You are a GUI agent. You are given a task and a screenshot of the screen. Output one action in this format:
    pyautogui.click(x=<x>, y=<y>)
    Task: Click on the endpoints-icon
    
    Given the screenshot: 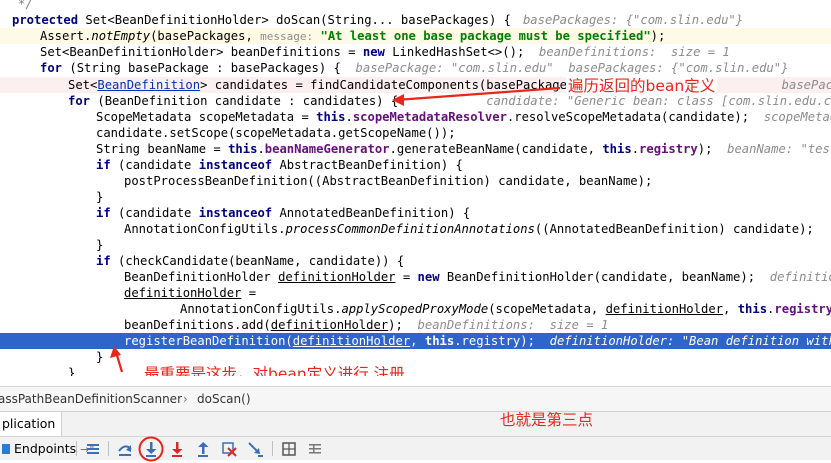 What is the action you would take?
    pyautogui.click(x=6, y=449)
    